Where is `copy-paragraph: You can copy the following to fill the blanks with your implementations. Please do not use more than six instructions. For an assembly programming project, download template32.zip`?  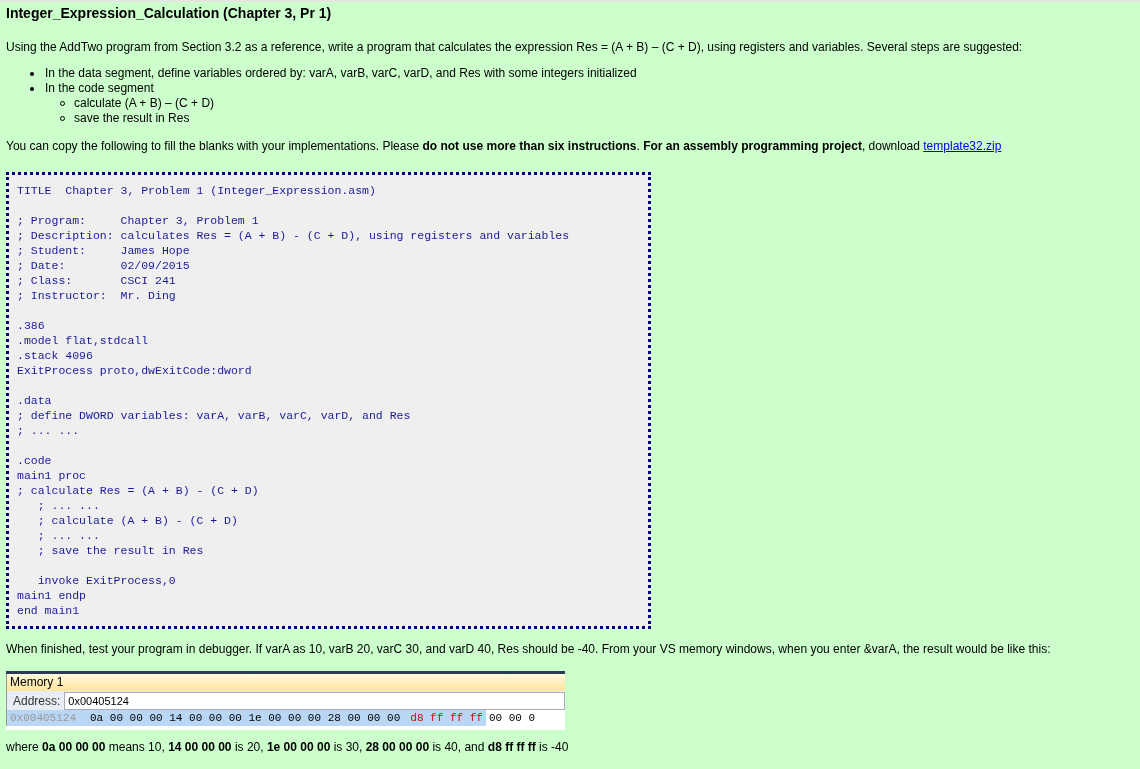 copy-paragraph: You can copy the following to fill the blanks with your implementations. Please do not use more than six instructions. For an assembly programming project, download template32.zip is located at coordinates (504, 146).